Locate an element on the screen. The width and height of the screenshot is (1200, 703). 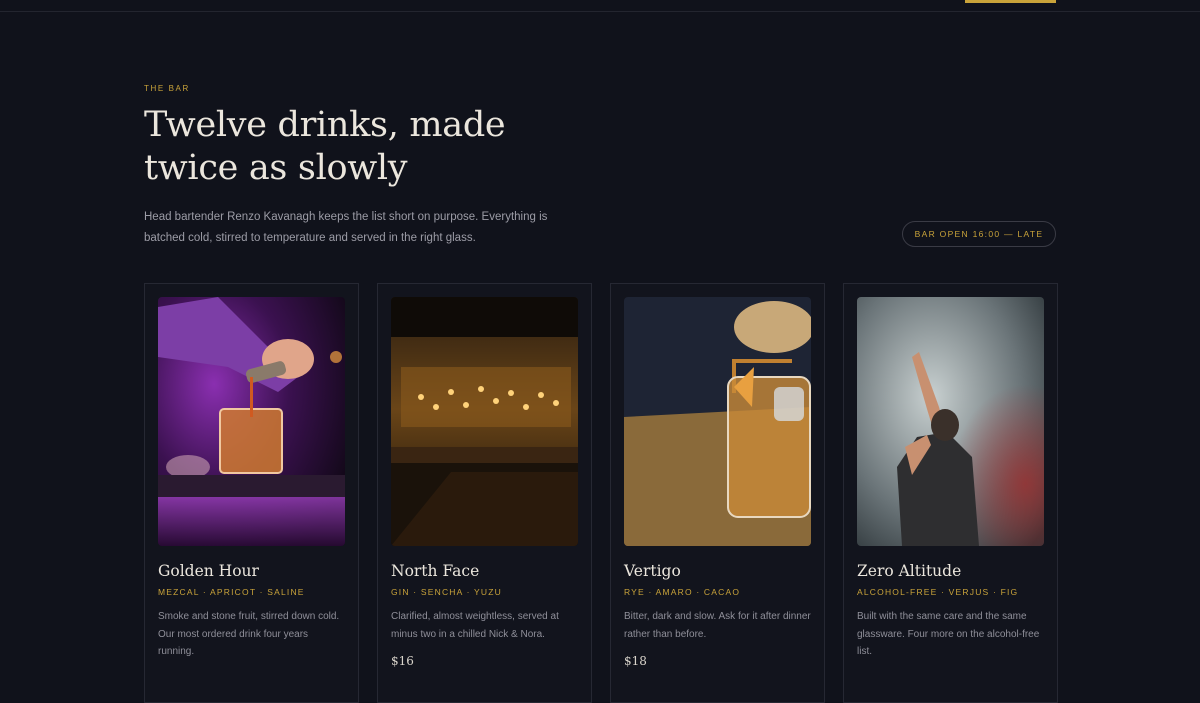
section-eyebrow: THE BAR is located at coordinates (167, 88).